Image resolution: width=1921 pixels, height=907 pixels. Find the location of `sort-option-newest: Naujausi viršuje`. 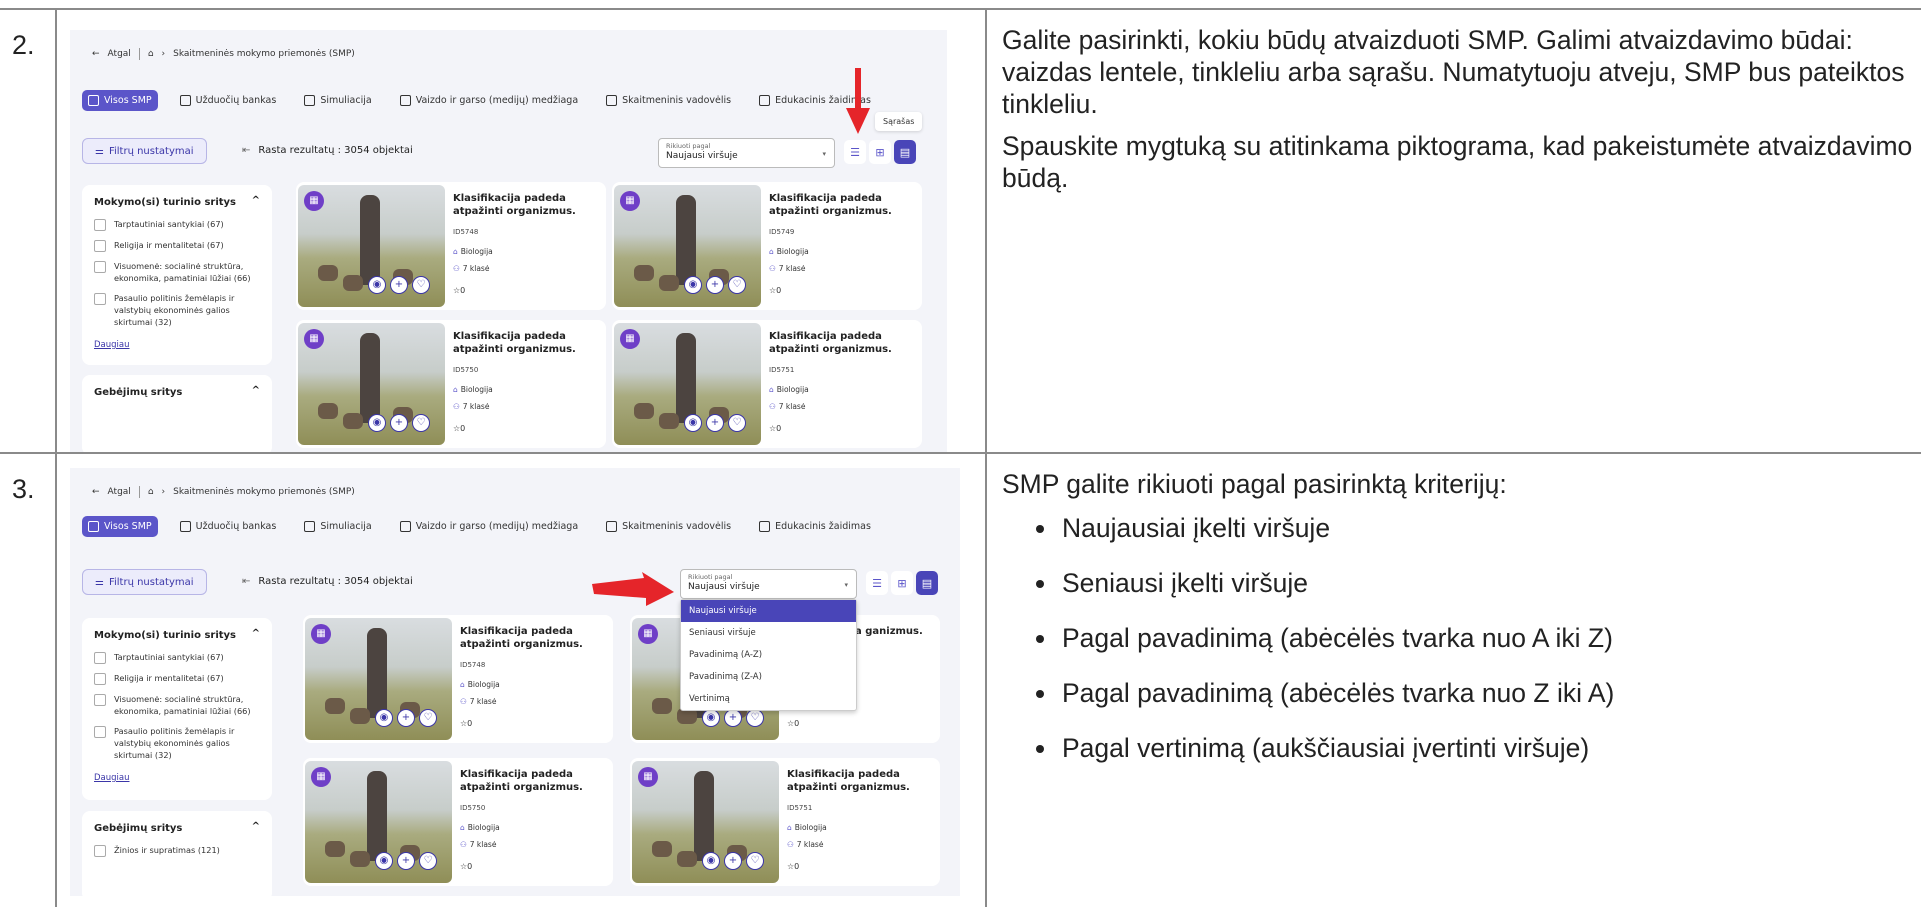

sort-option-newest: Naujausi viršuje is located at coordinates (768, 611).